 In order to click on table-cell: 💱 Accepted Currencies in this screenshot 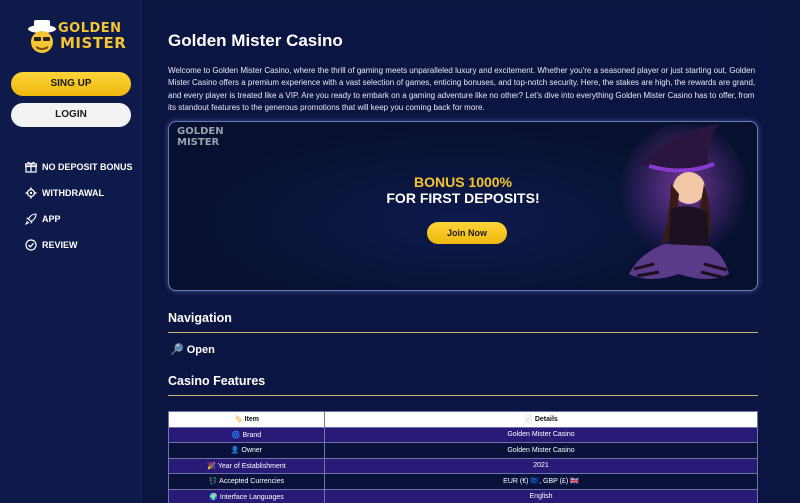, I will do `click(246, 481)`.